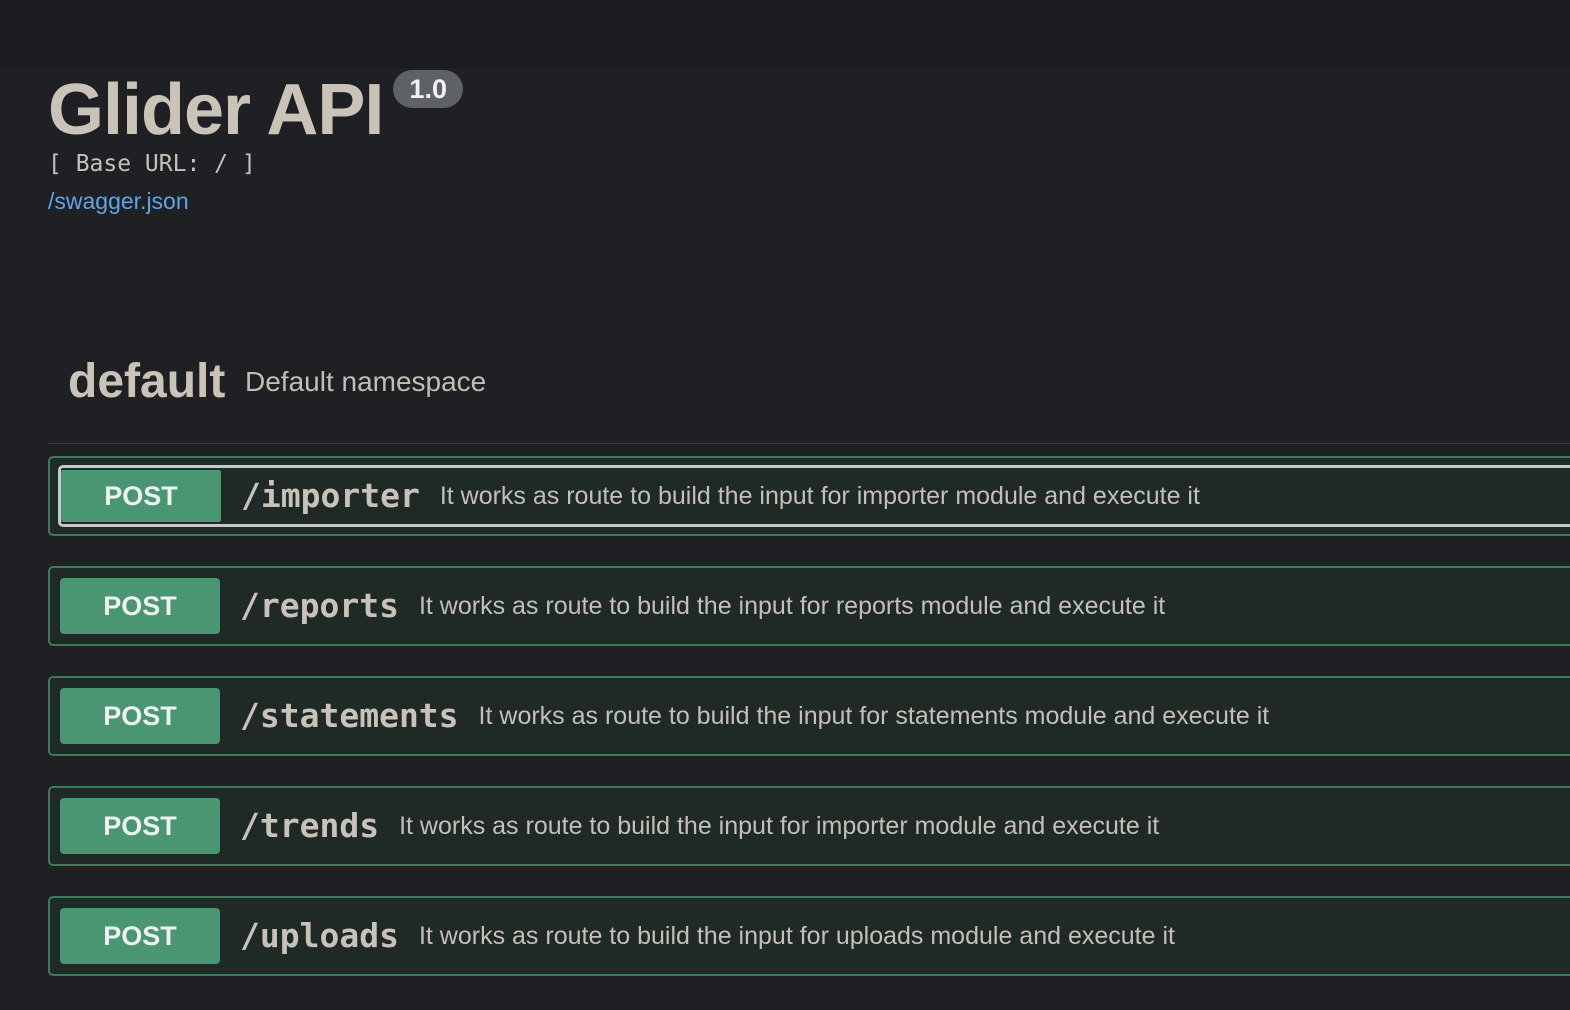 This screenshot has width=1570, height=1010. Describe the element at coordinates (319, 935) in the screenshot. I see `operation-path: /uploads` at that location.